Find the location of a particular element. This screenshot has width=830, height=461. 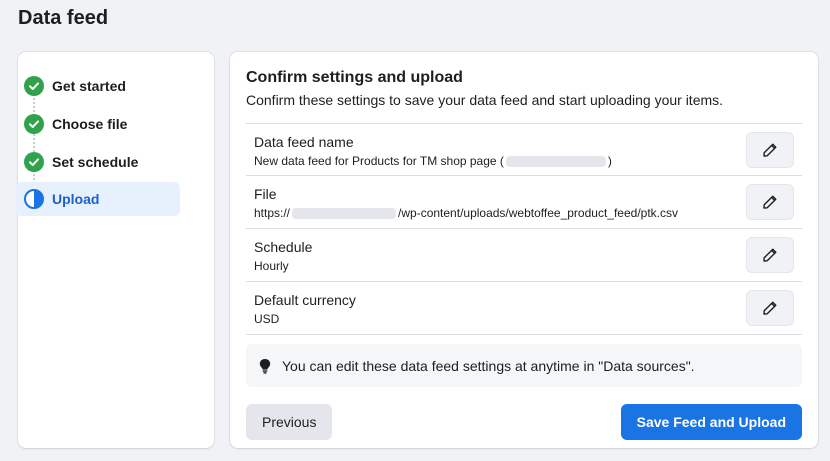

edit-schedule-button is located at coordinates (770, 255).